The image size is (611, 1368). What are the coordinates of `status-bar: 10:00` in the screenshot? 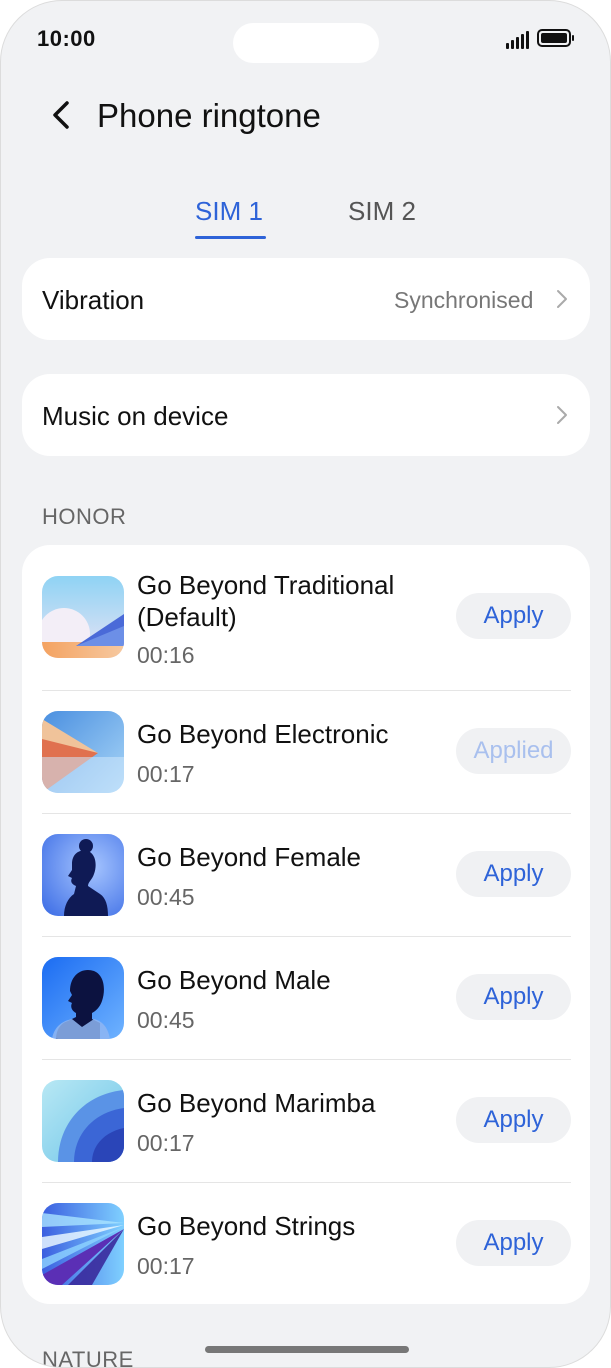 It's located at (305, 41).